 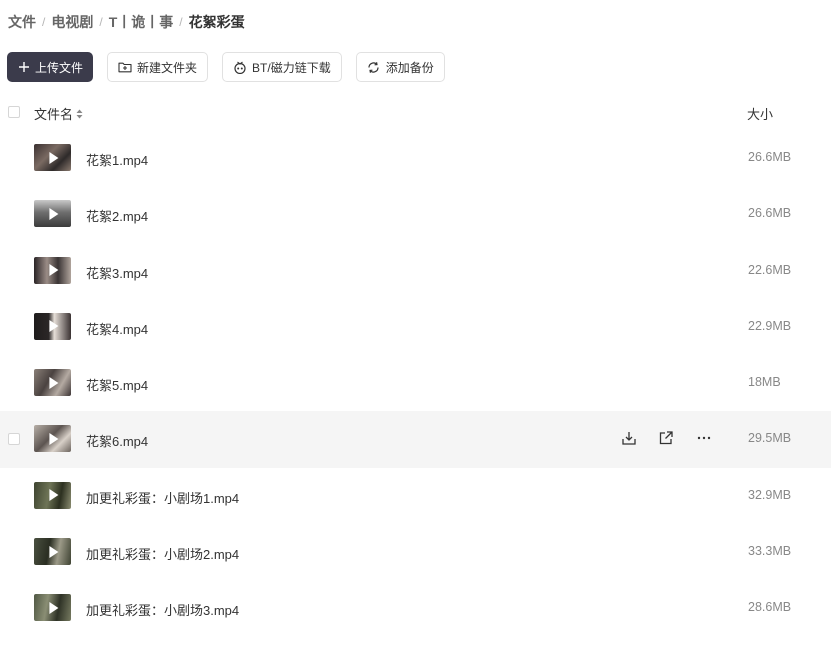 I want to click on file-size: 33.3MB, so click(x=770, y=551).